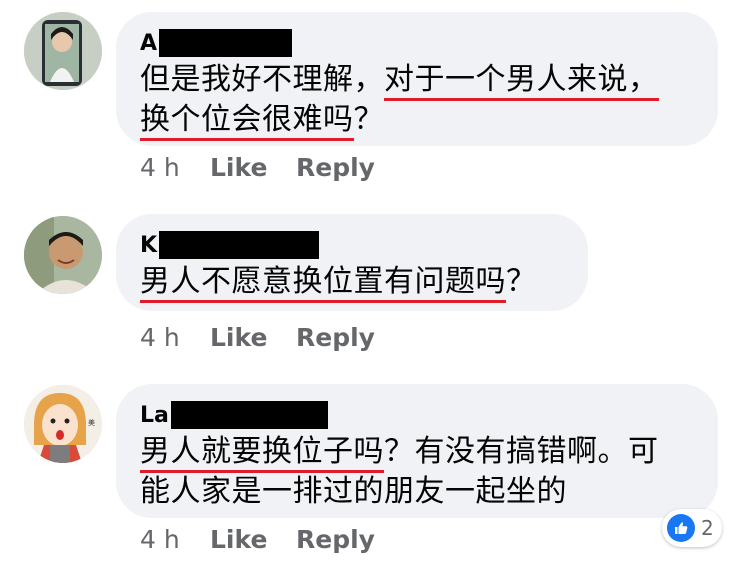  Describe the element at coordinates (323, 283) in the screenshot. I see `underlined-text-segment: 男人不愿意换位置有问题吗` at that location.